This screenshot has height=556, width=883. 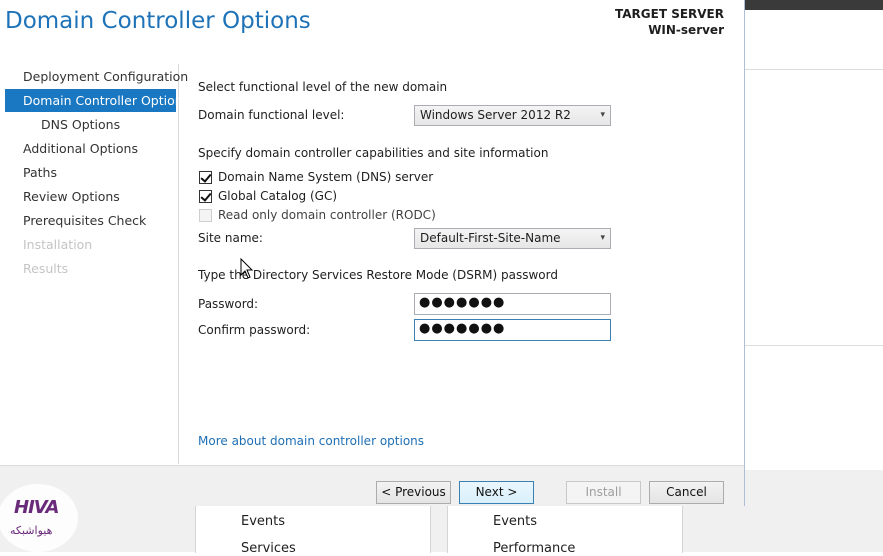 I want to click on tile-services-link: Services, so click(x=268, y=548).